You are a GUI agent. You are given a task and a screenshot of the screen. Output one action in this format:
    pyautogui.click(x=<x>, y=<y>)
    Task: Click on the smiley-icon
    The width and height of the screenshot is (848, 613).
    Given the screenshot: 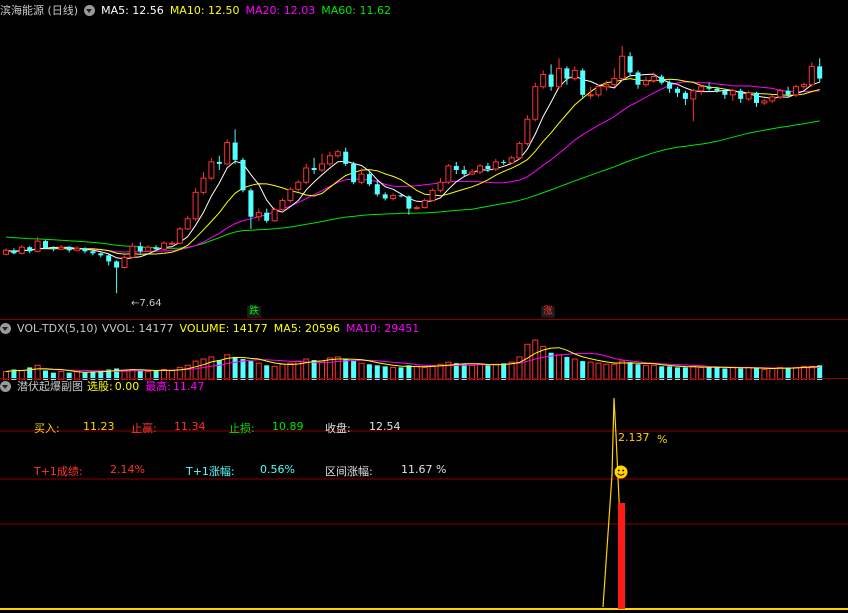 What is the action you would take?
    pyautogui.click(x=621, y=472)
    